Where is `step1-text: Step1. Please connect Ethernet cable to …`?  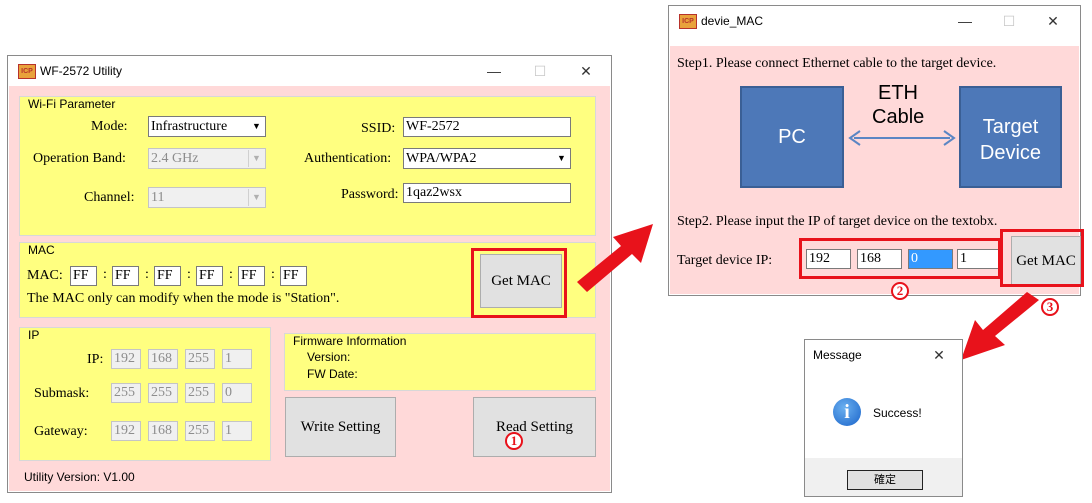 step1-text: Step1. Please connect Ethernet cable to … is located at coordinates (837, 63).